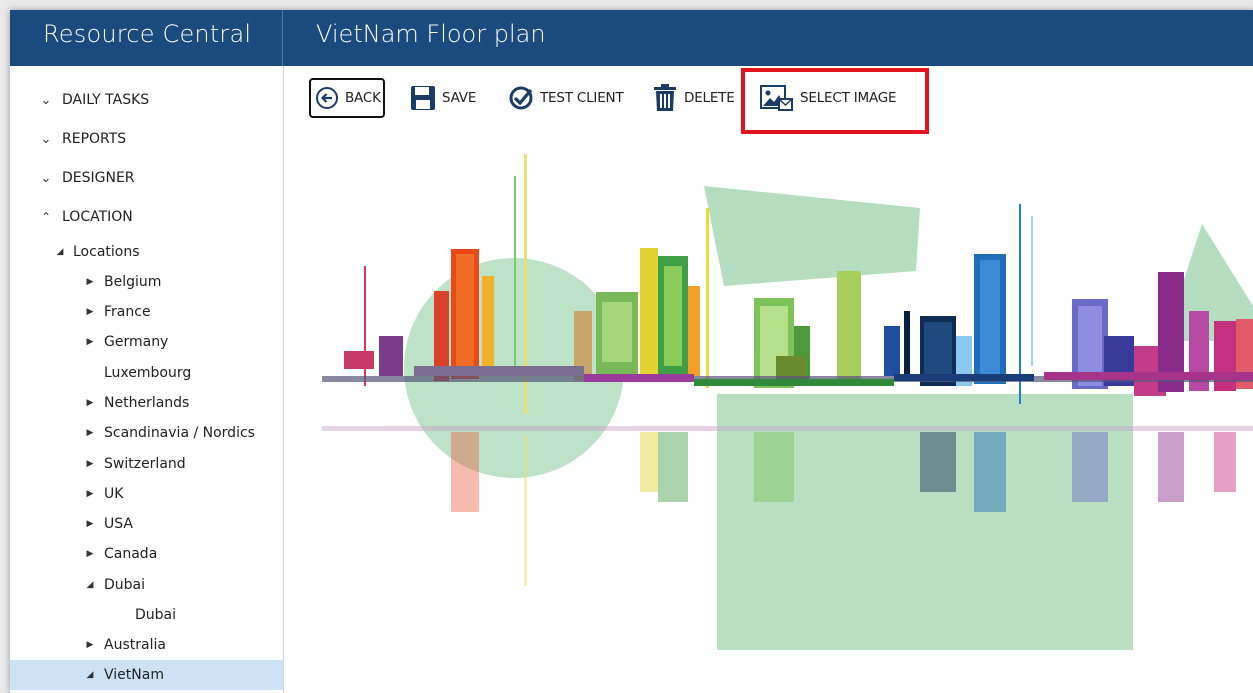 This screenshot has width=1253, height=693. I want to click on app-header: Resource Central VietNam Floor plan, so click(631, 38).